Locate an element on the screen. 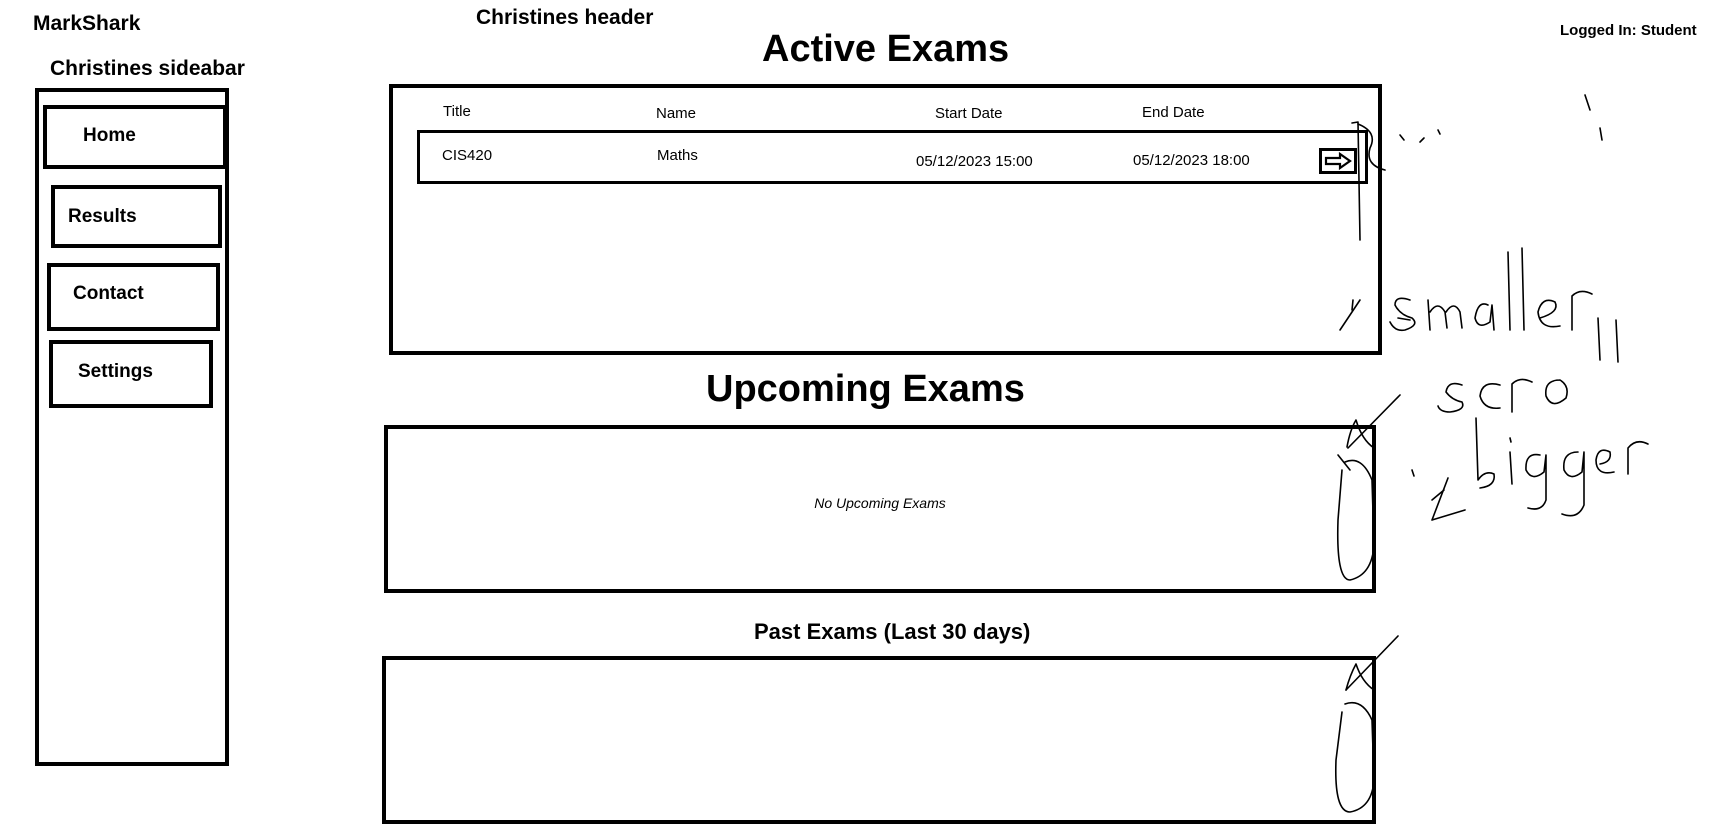 This screenshot has width=1716, height=824. column-header-name: Name is located at coordinates (676, 113).